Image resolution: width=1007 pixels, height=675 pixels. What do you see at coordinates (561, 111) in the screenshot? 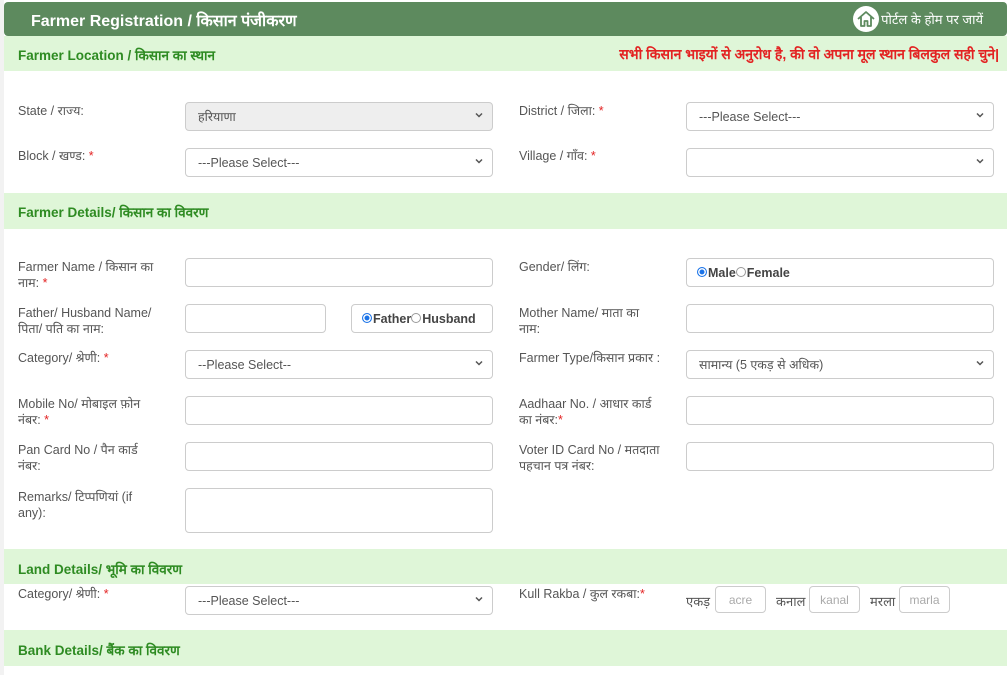
I see `district-label: District / जिला: *` at bounding box center [561, 111].